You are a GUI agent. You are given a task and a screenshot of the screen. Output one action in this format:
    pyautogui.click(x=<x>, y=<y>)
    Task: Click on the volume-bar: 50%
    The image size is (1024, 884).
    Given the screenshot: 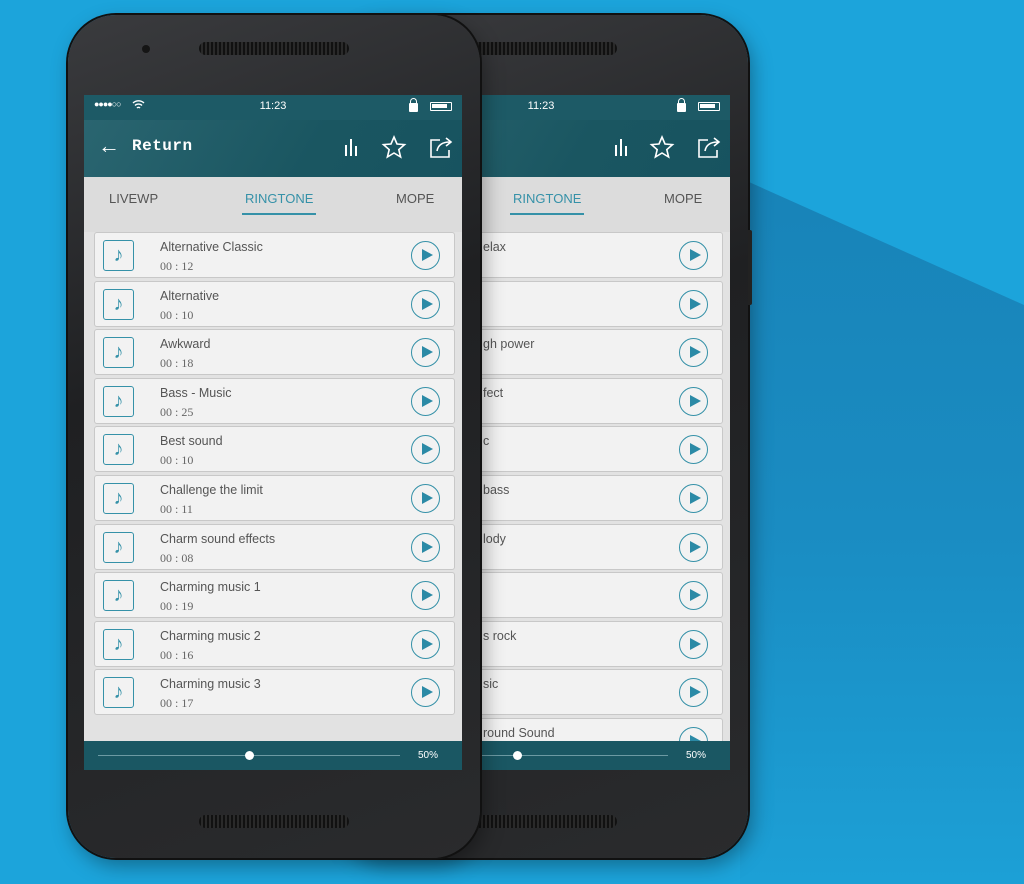 What is the action you would take?
    pyautogui.click(x=273, y=755)
    